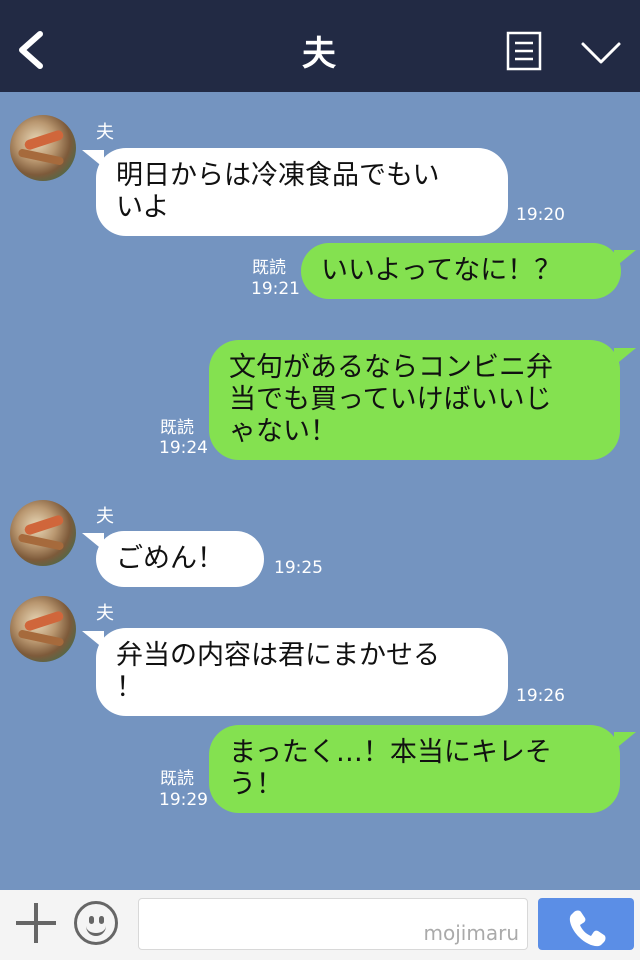  I want to click on message-time: 19:20, so click(540, 215).